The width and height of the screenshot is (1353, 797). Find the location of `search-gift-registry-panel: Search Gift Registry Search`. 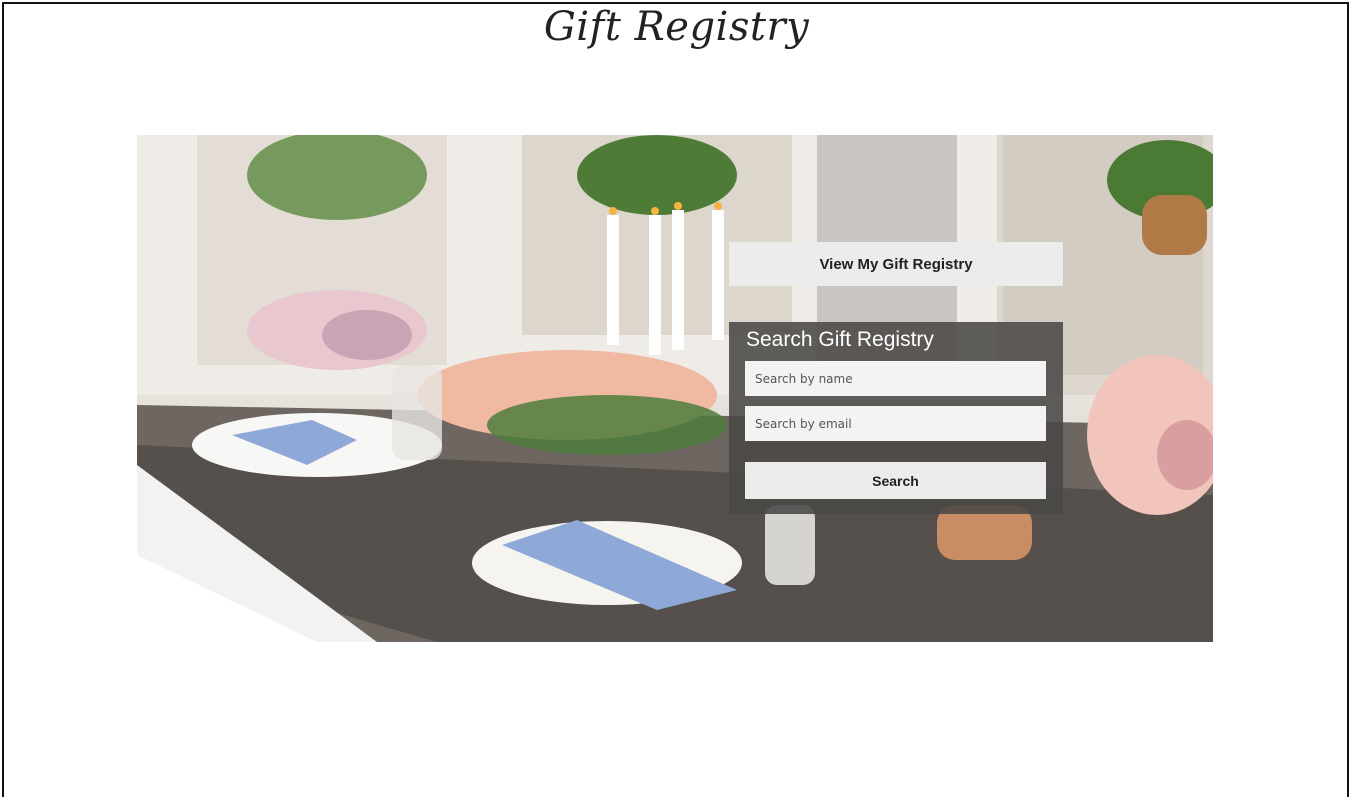

search-gift-registry-panel: Search Gift Registry Search is located at coordinates (896, 418).